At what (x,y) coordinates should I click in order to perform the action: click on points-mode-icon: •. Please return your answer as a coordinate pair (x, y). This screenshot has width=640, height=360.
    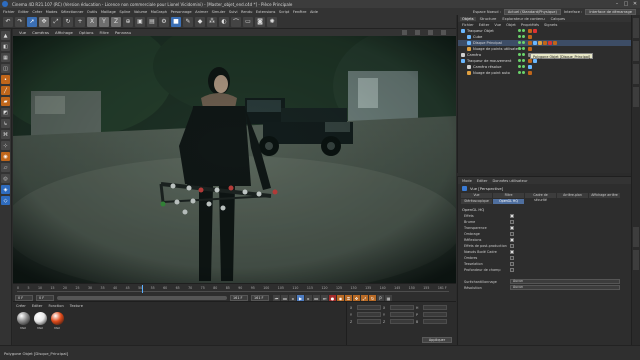
    Looking at the image, I should click on (5, 79).